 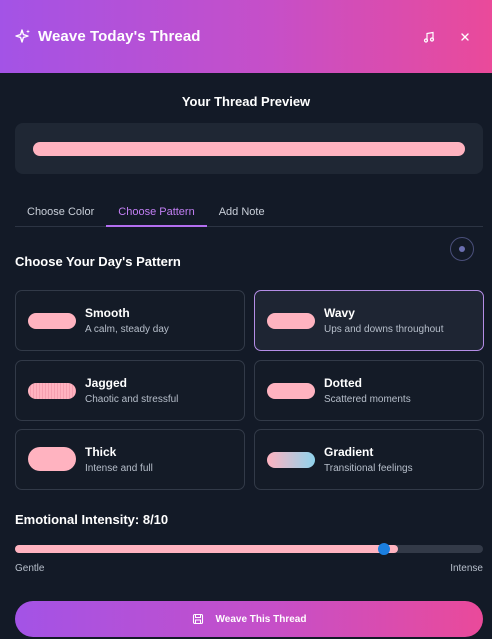 I want to click on slider-max-label: Intense, so click(x=466, y=568).